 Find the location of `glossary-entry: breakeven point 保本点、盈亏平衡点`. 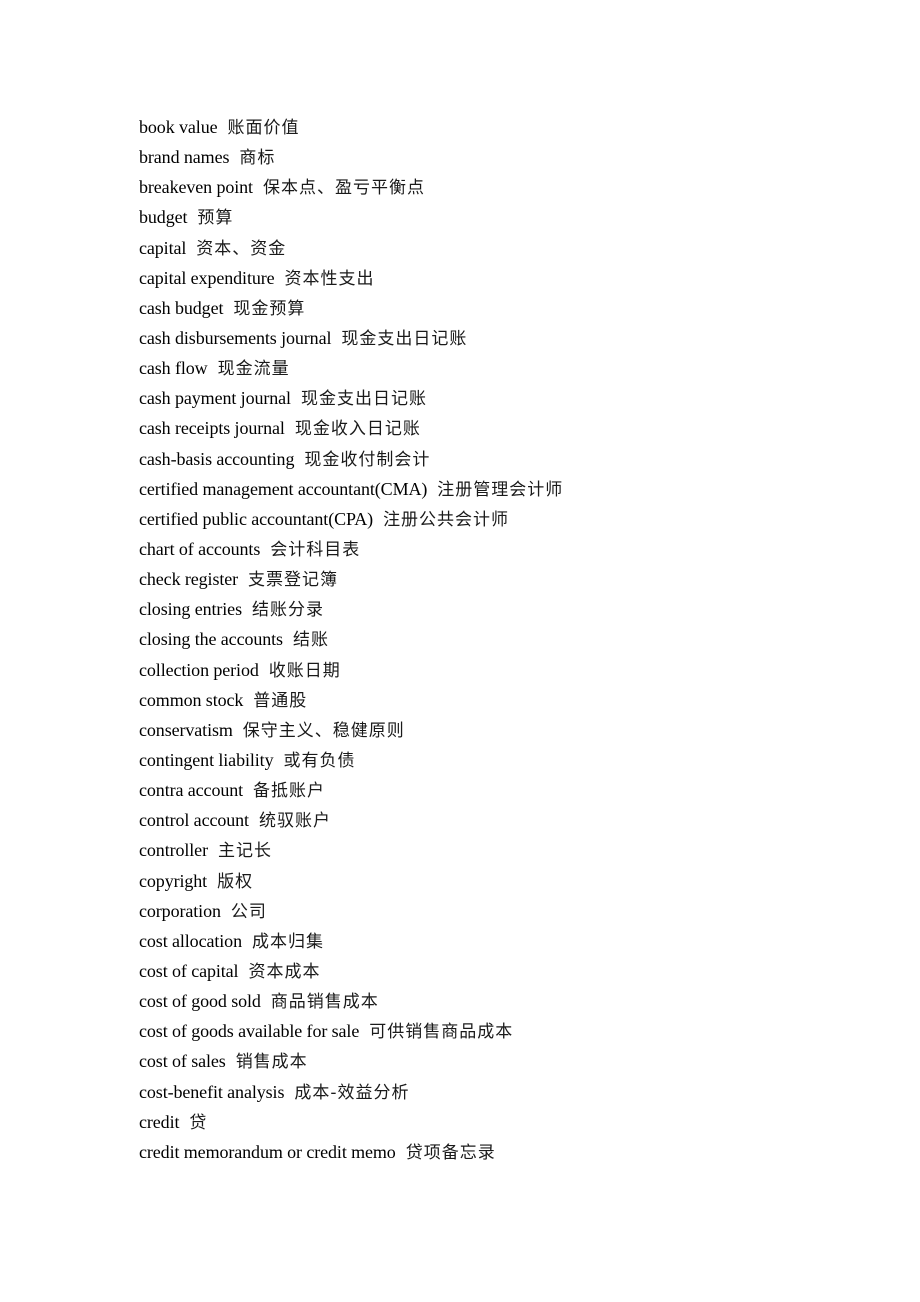

glossary-entry: breakeven point 保本点、盈亏平衡点 is located at coordinates (351, 187).